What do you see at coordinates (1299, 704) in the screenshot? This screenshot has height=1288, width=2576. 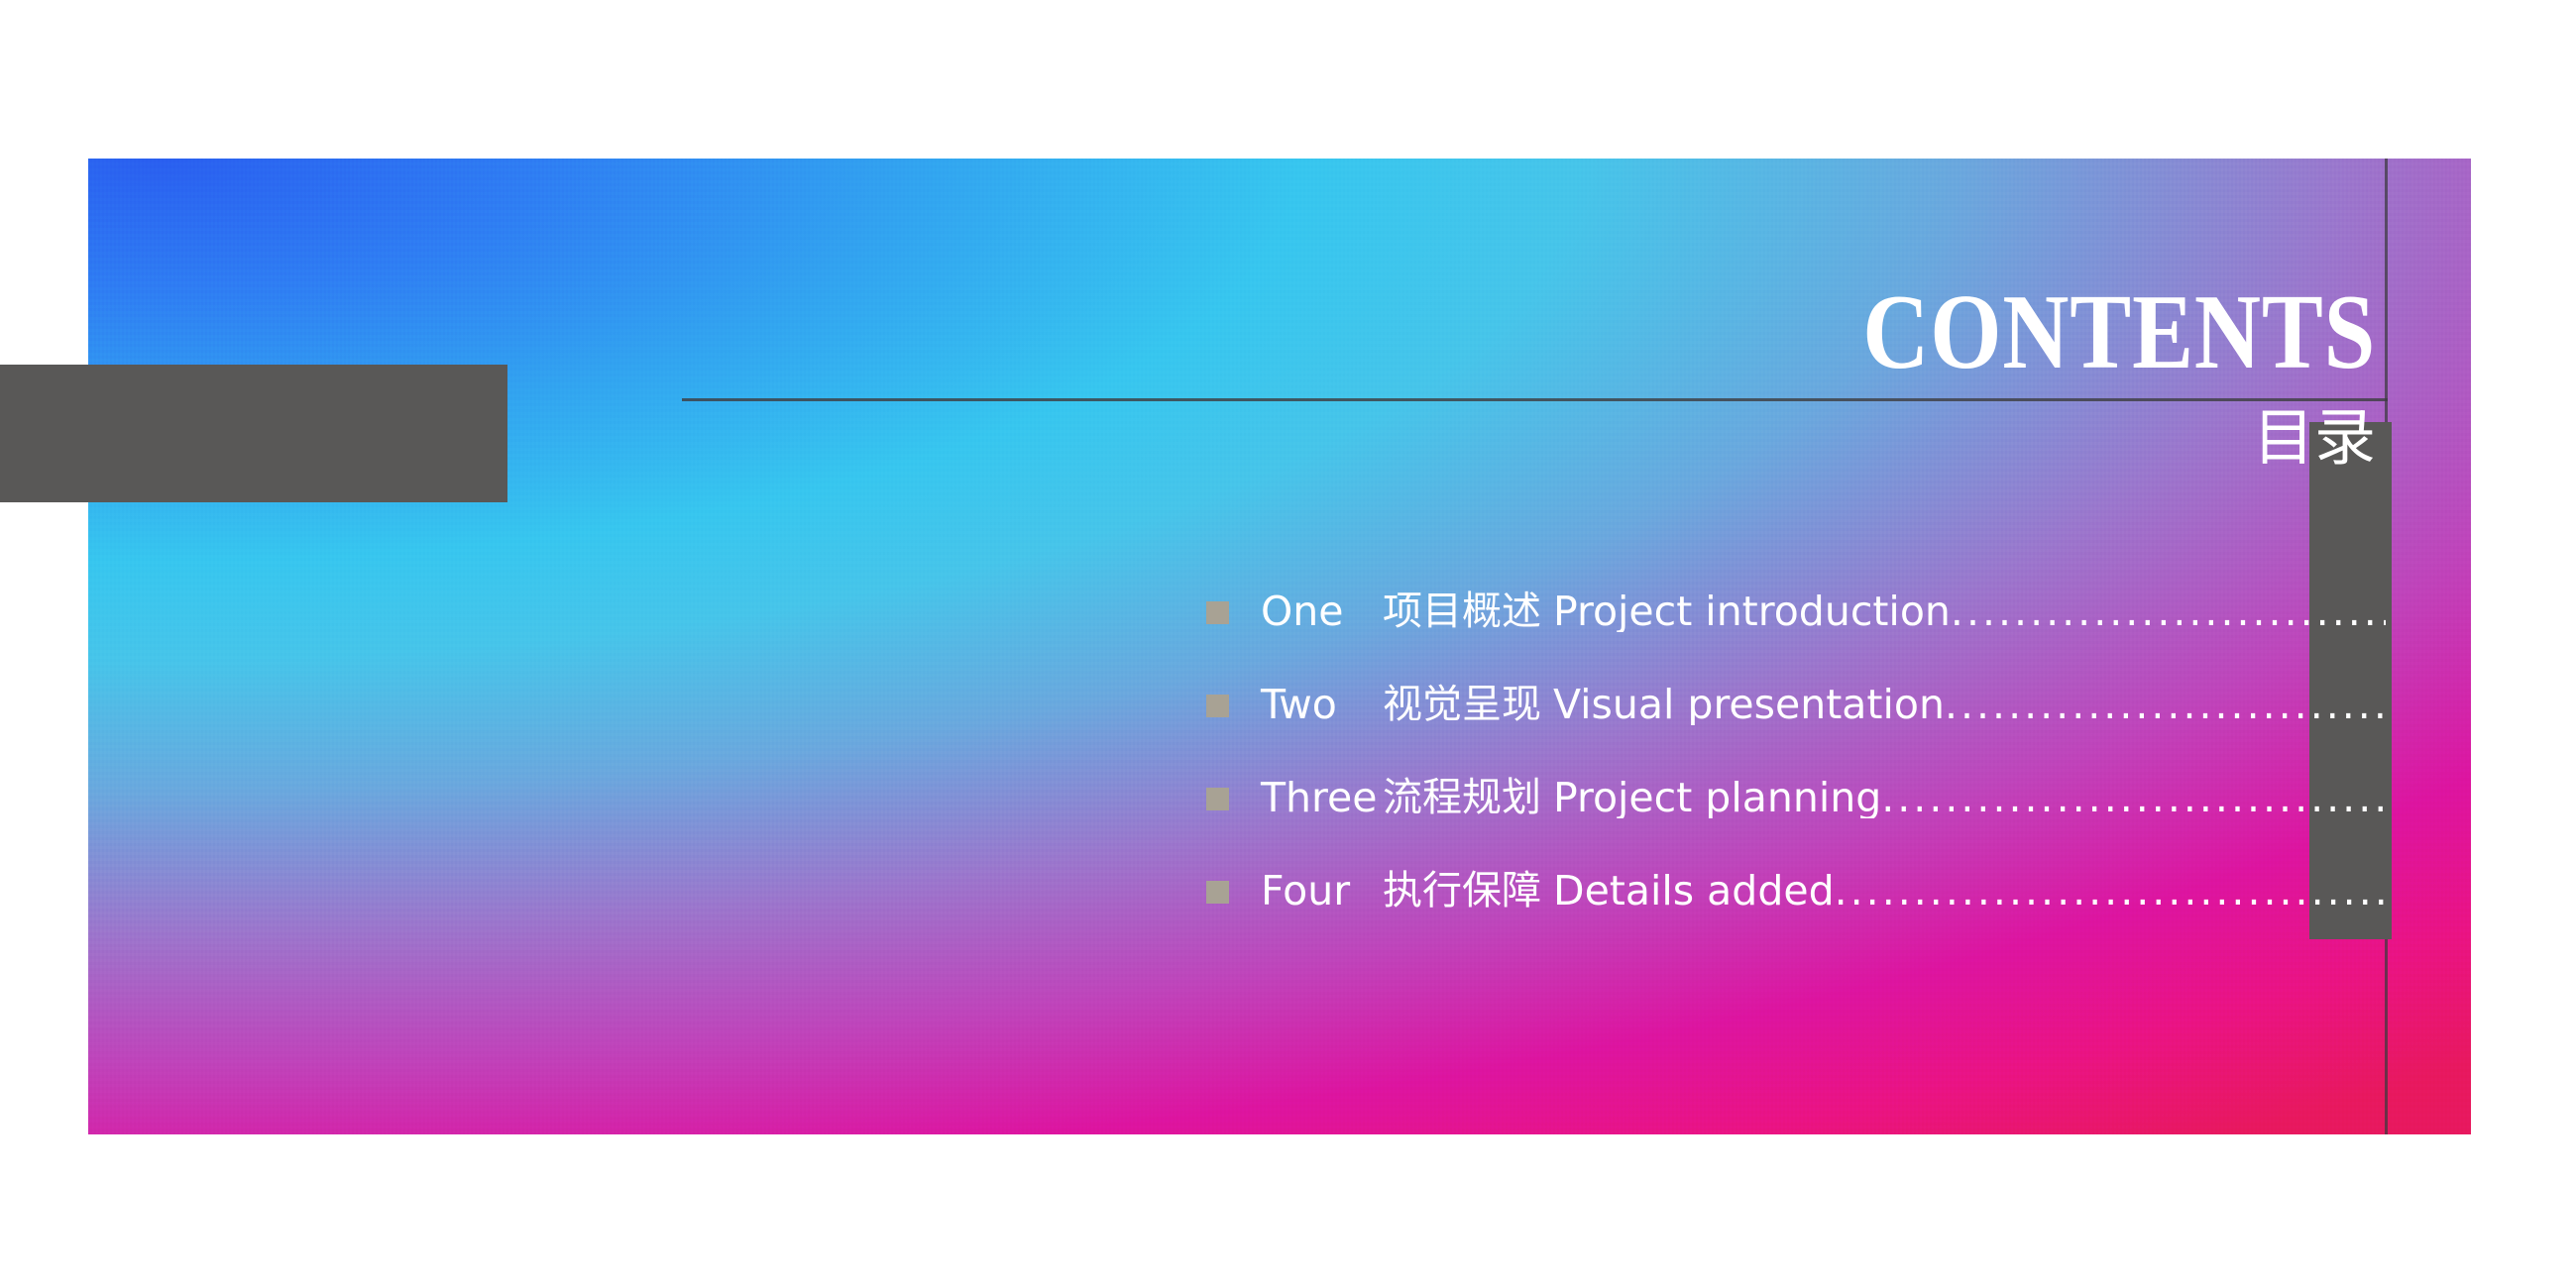 I see `list-item-index: Two` at bounding box center [1299, 704].